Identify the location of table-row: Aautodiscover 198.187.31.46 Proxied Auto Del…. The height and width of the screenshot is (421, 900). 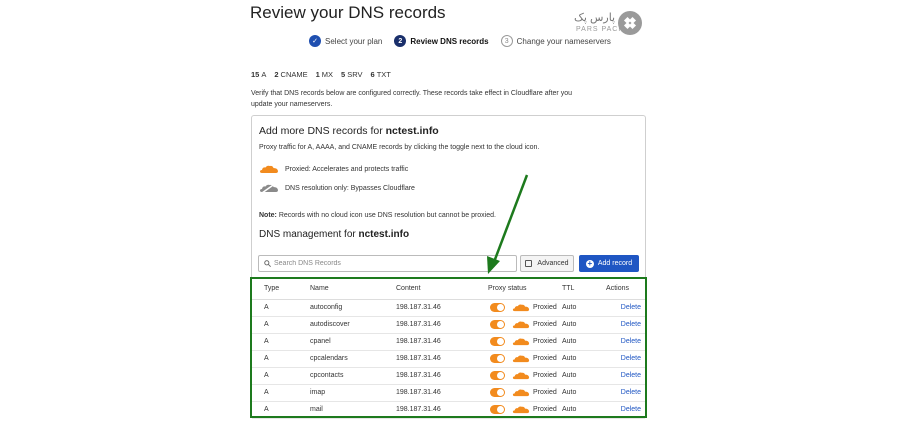
(448, 325).